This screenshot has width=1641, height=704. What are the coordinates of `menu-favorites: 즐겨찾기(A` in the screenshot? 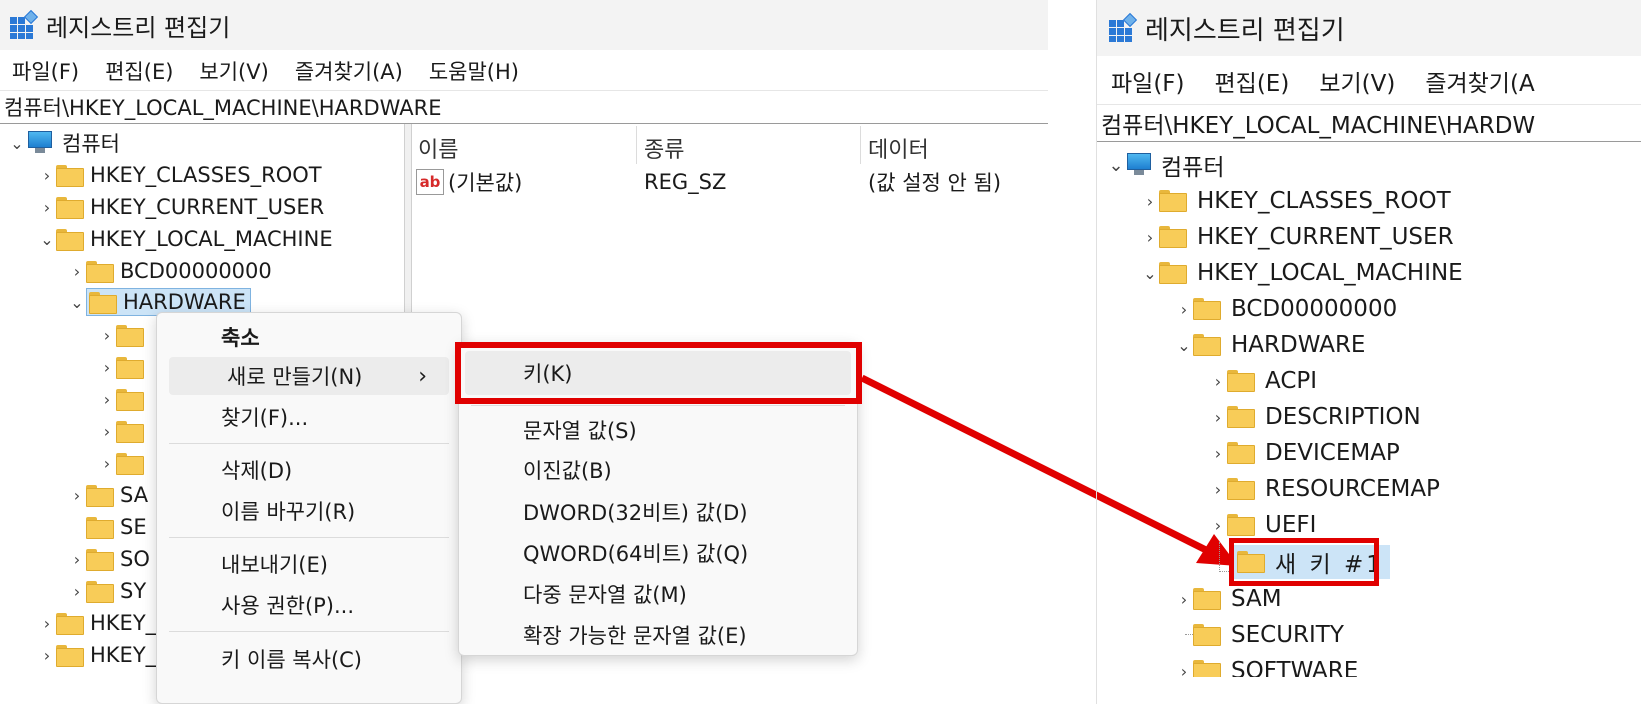 It's located at (1479, 81).